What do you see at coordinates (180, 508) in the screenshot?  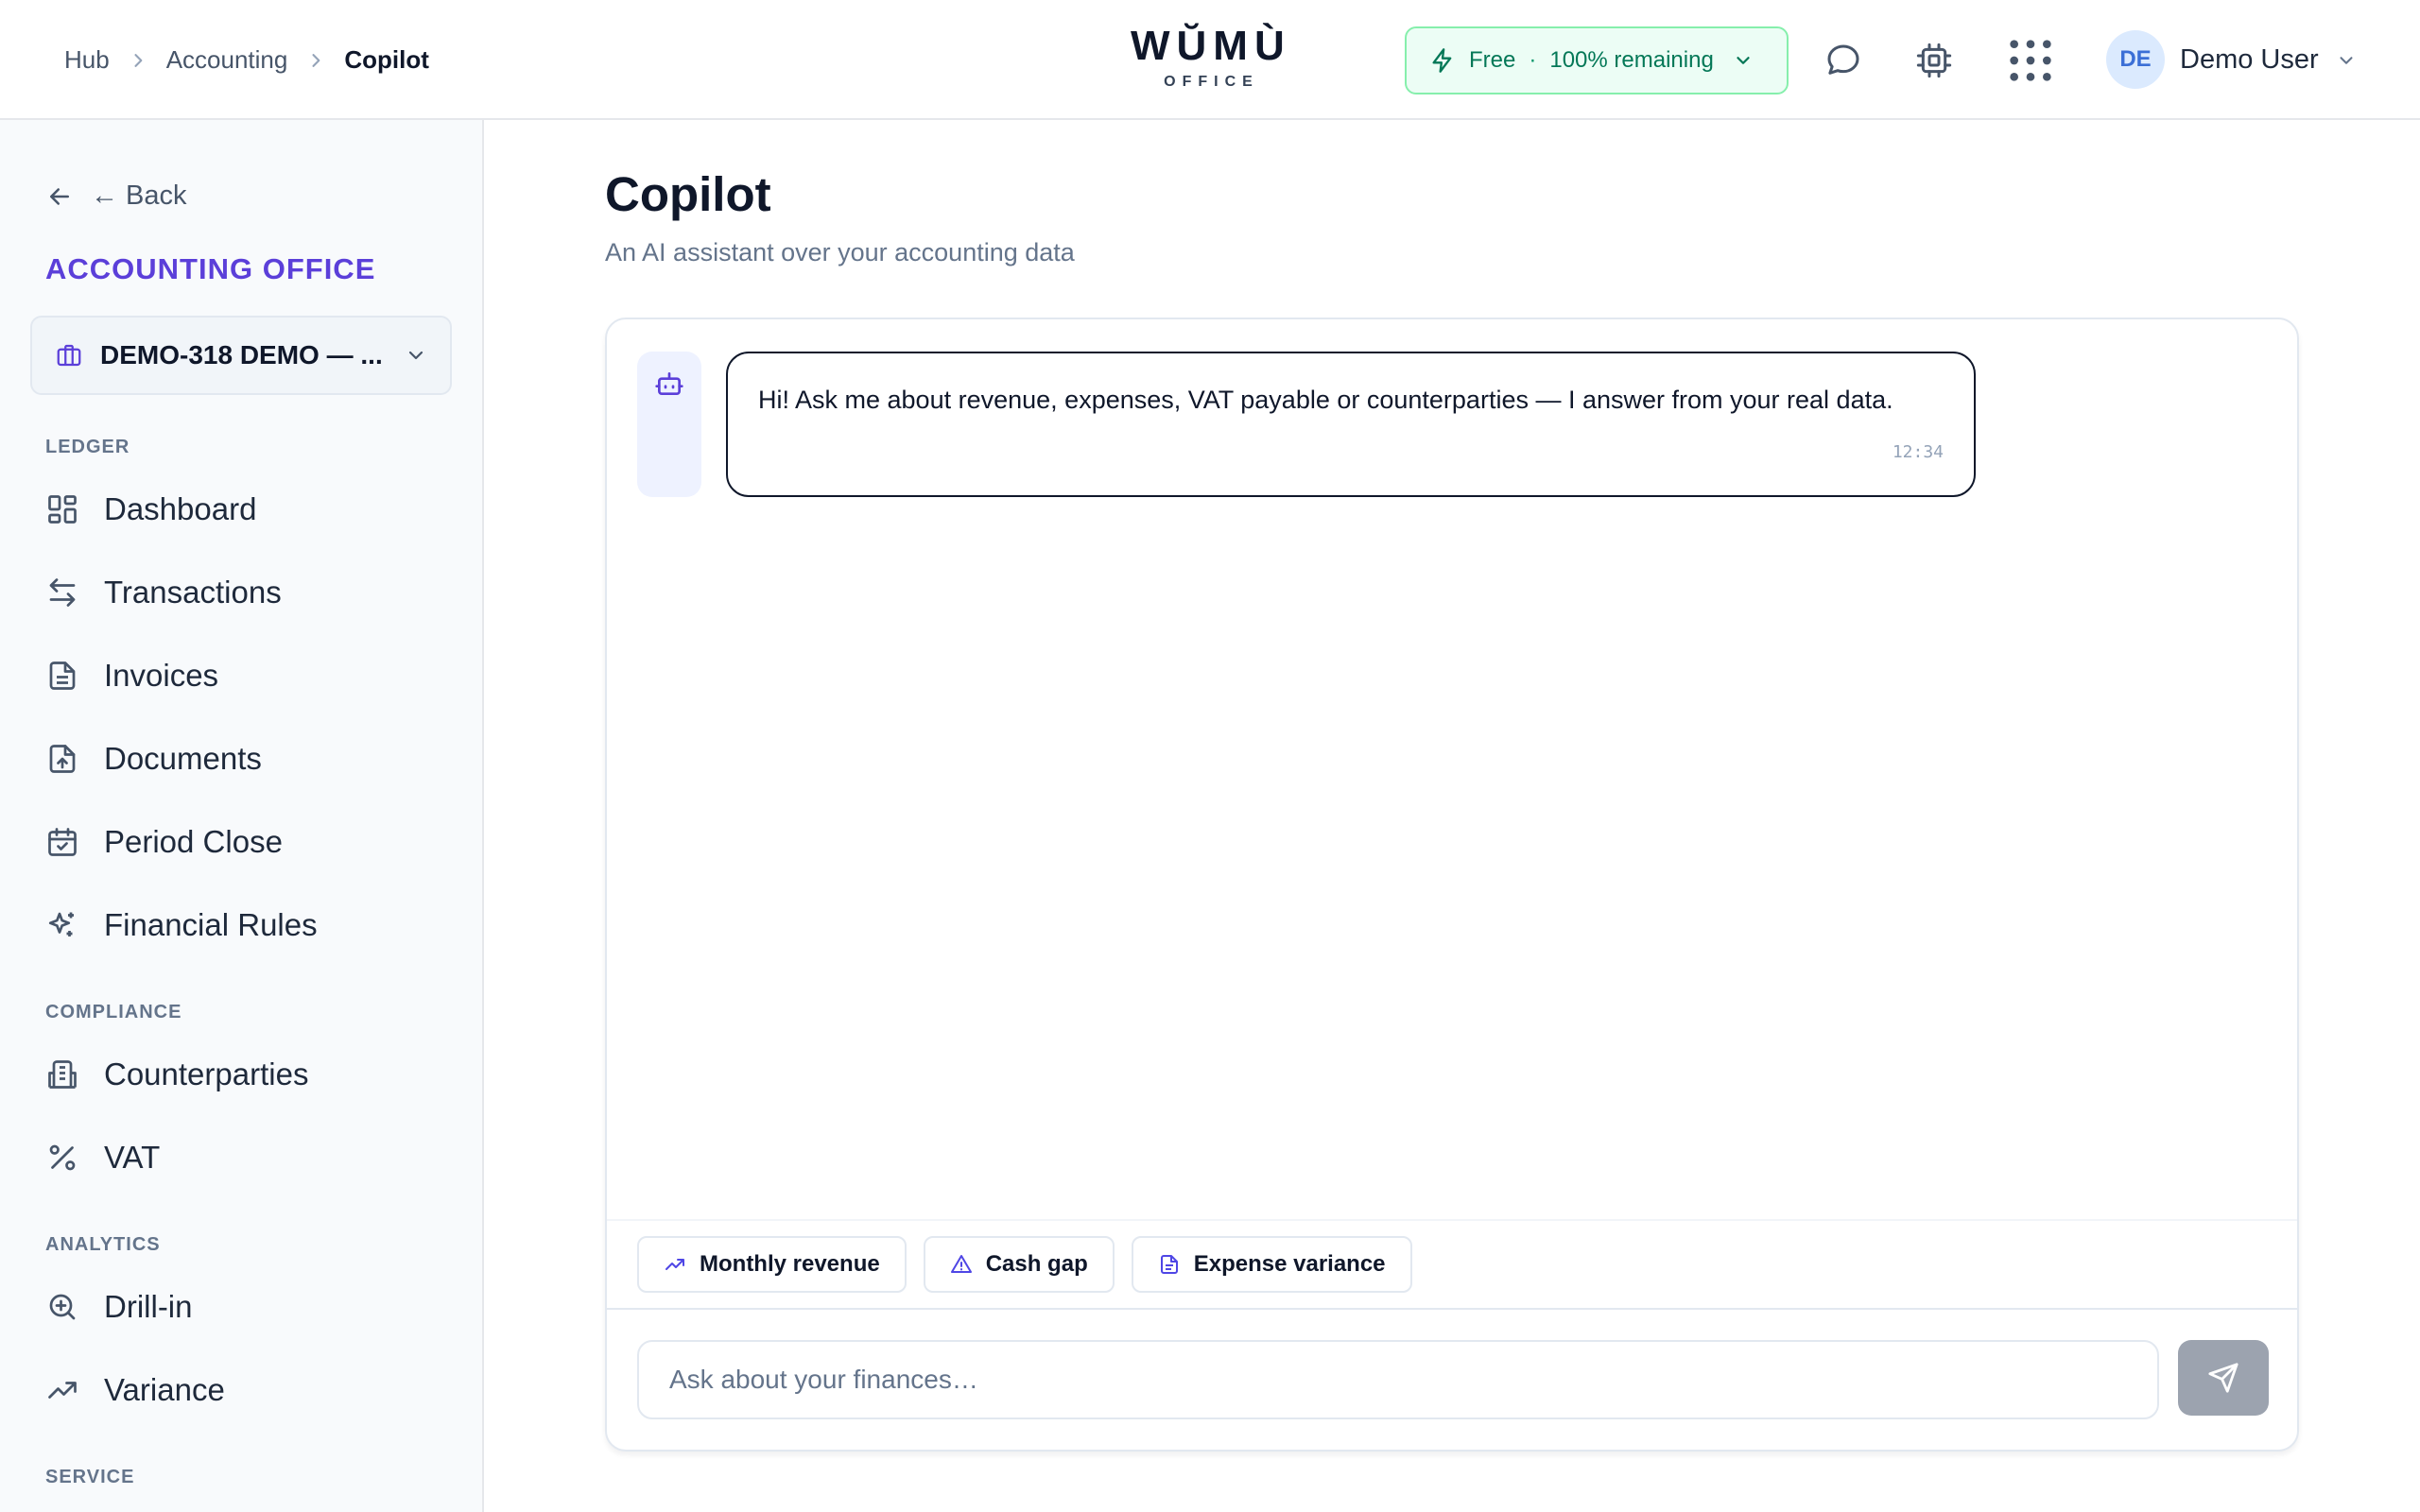 I see `sidebar-item-label: Dashboard` at bounding box center [180, 508].